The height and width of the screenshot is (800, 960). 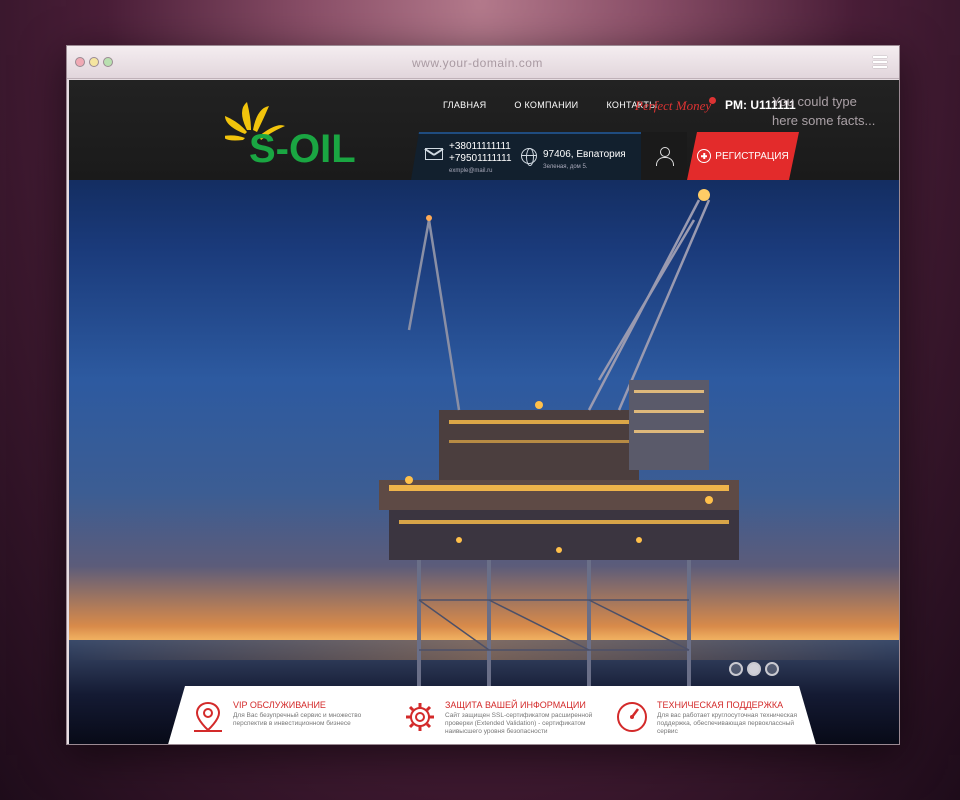 I want to click on logo-text: S-OIL, so click(x=302, y=149).